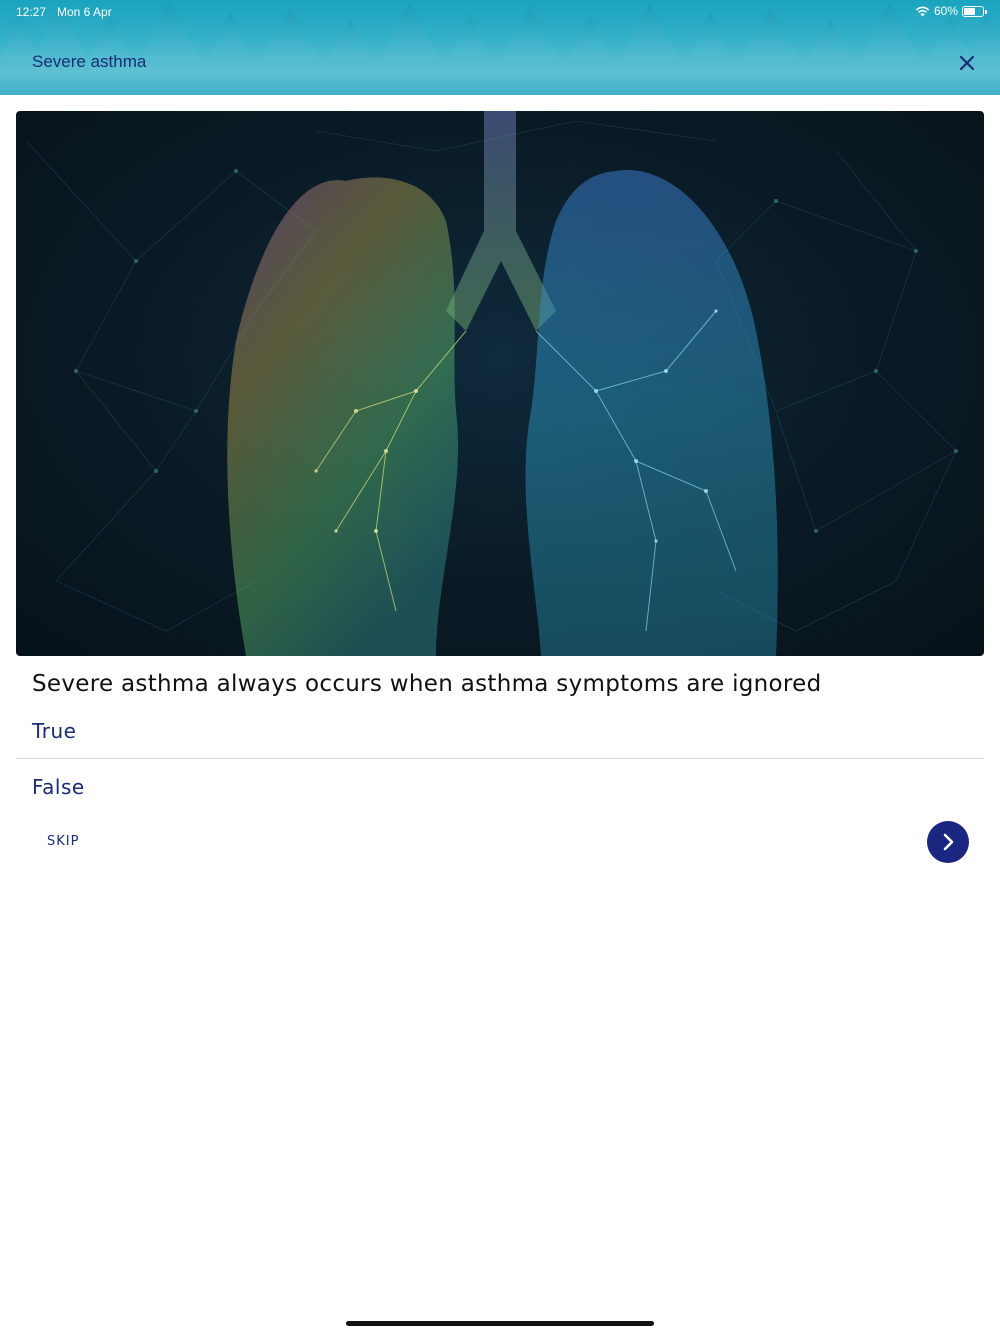 The image size is (1000, 1334). I want to click on status-bar: 12:27 Mon 6 Apr 60%, so click(500, 12).